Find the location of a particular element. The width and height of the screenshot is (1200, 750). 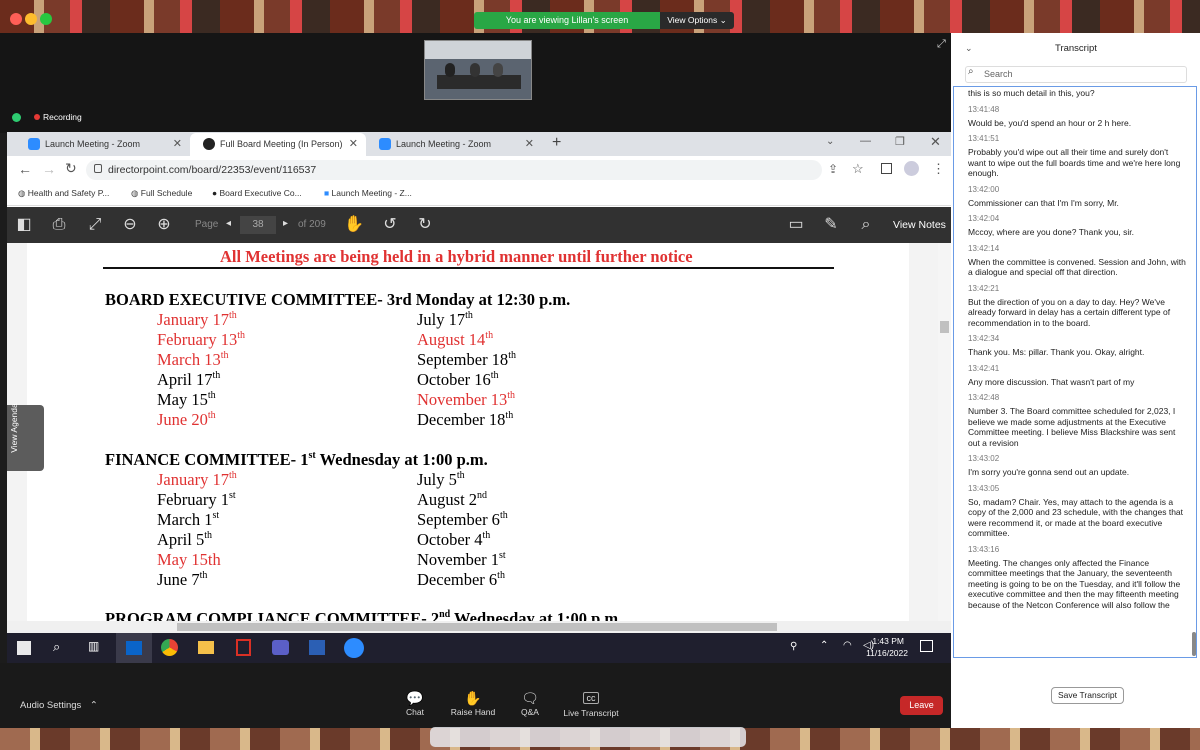

clock-time: 1:43 PM is located at coordinates (885, 641).